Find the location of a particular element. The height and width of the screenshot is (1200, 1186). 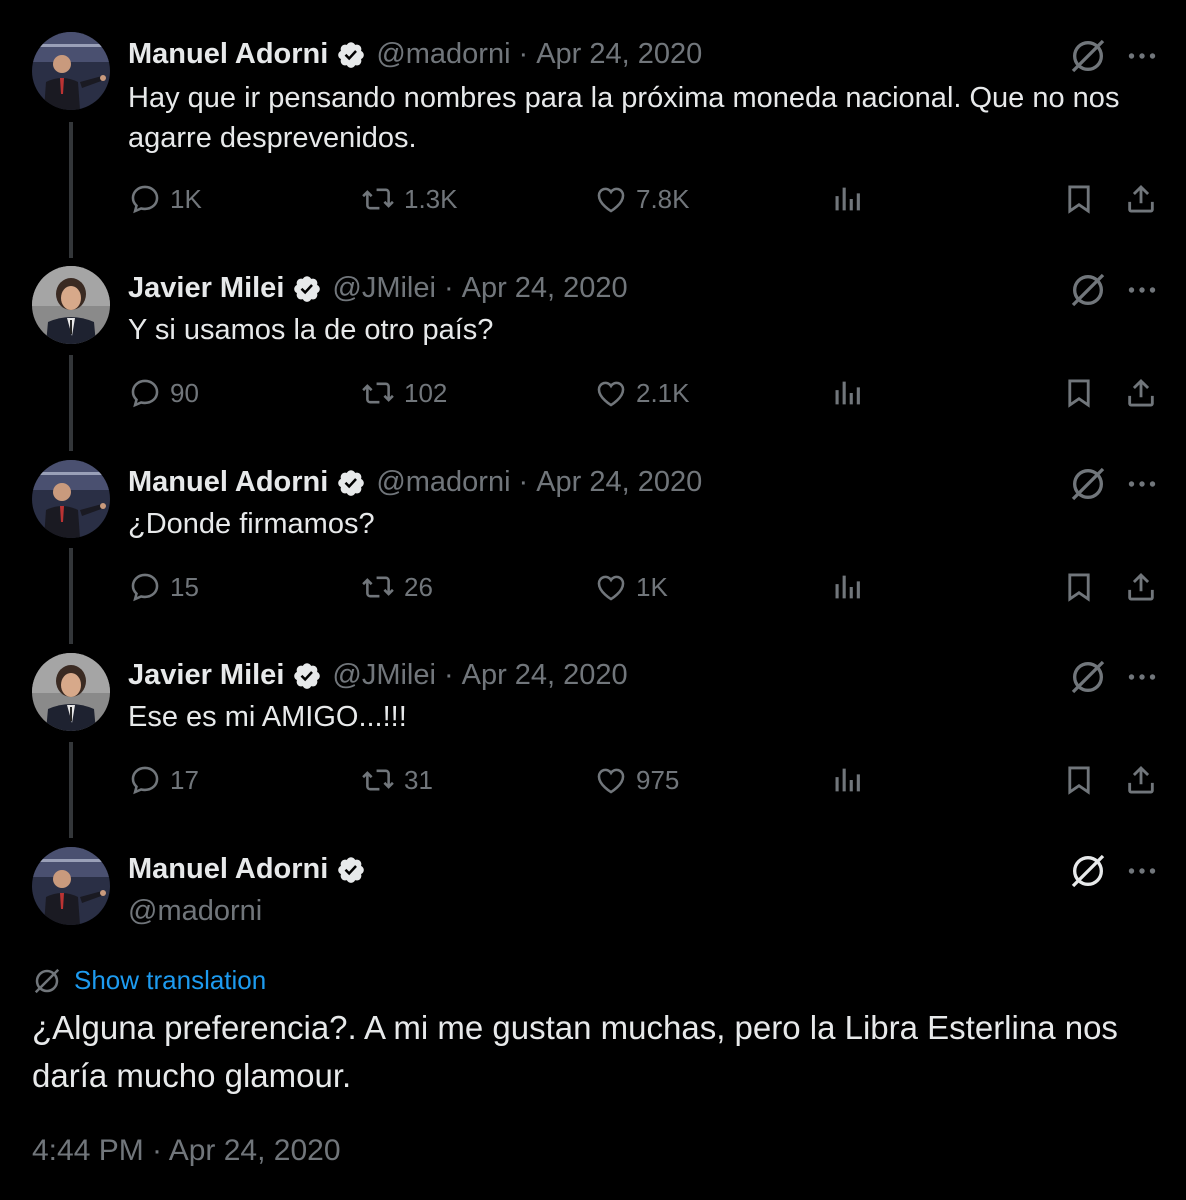

like-count: 975 is located at coordinates (658, 779).